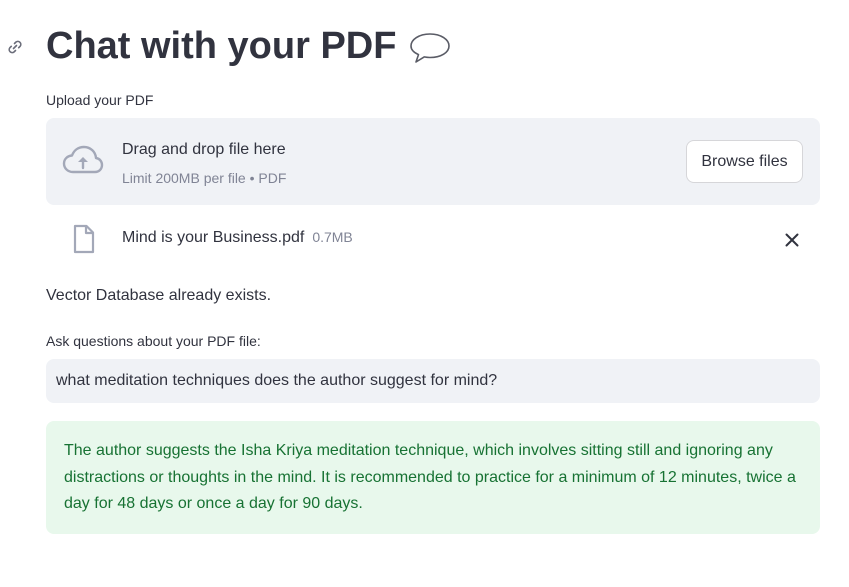 This screenshot has height=587, width=849. What do you see at coordinates (433, 381) in the screenshot?
I see `question-input` at bounding box center [433, 381].